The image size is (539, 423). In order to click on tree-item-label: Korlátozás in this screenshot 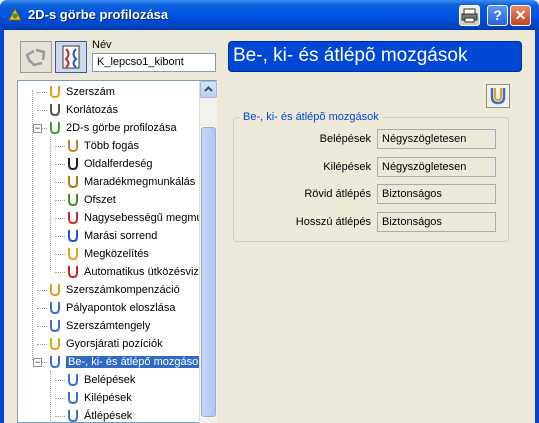, I will do `click(92, 110)`.